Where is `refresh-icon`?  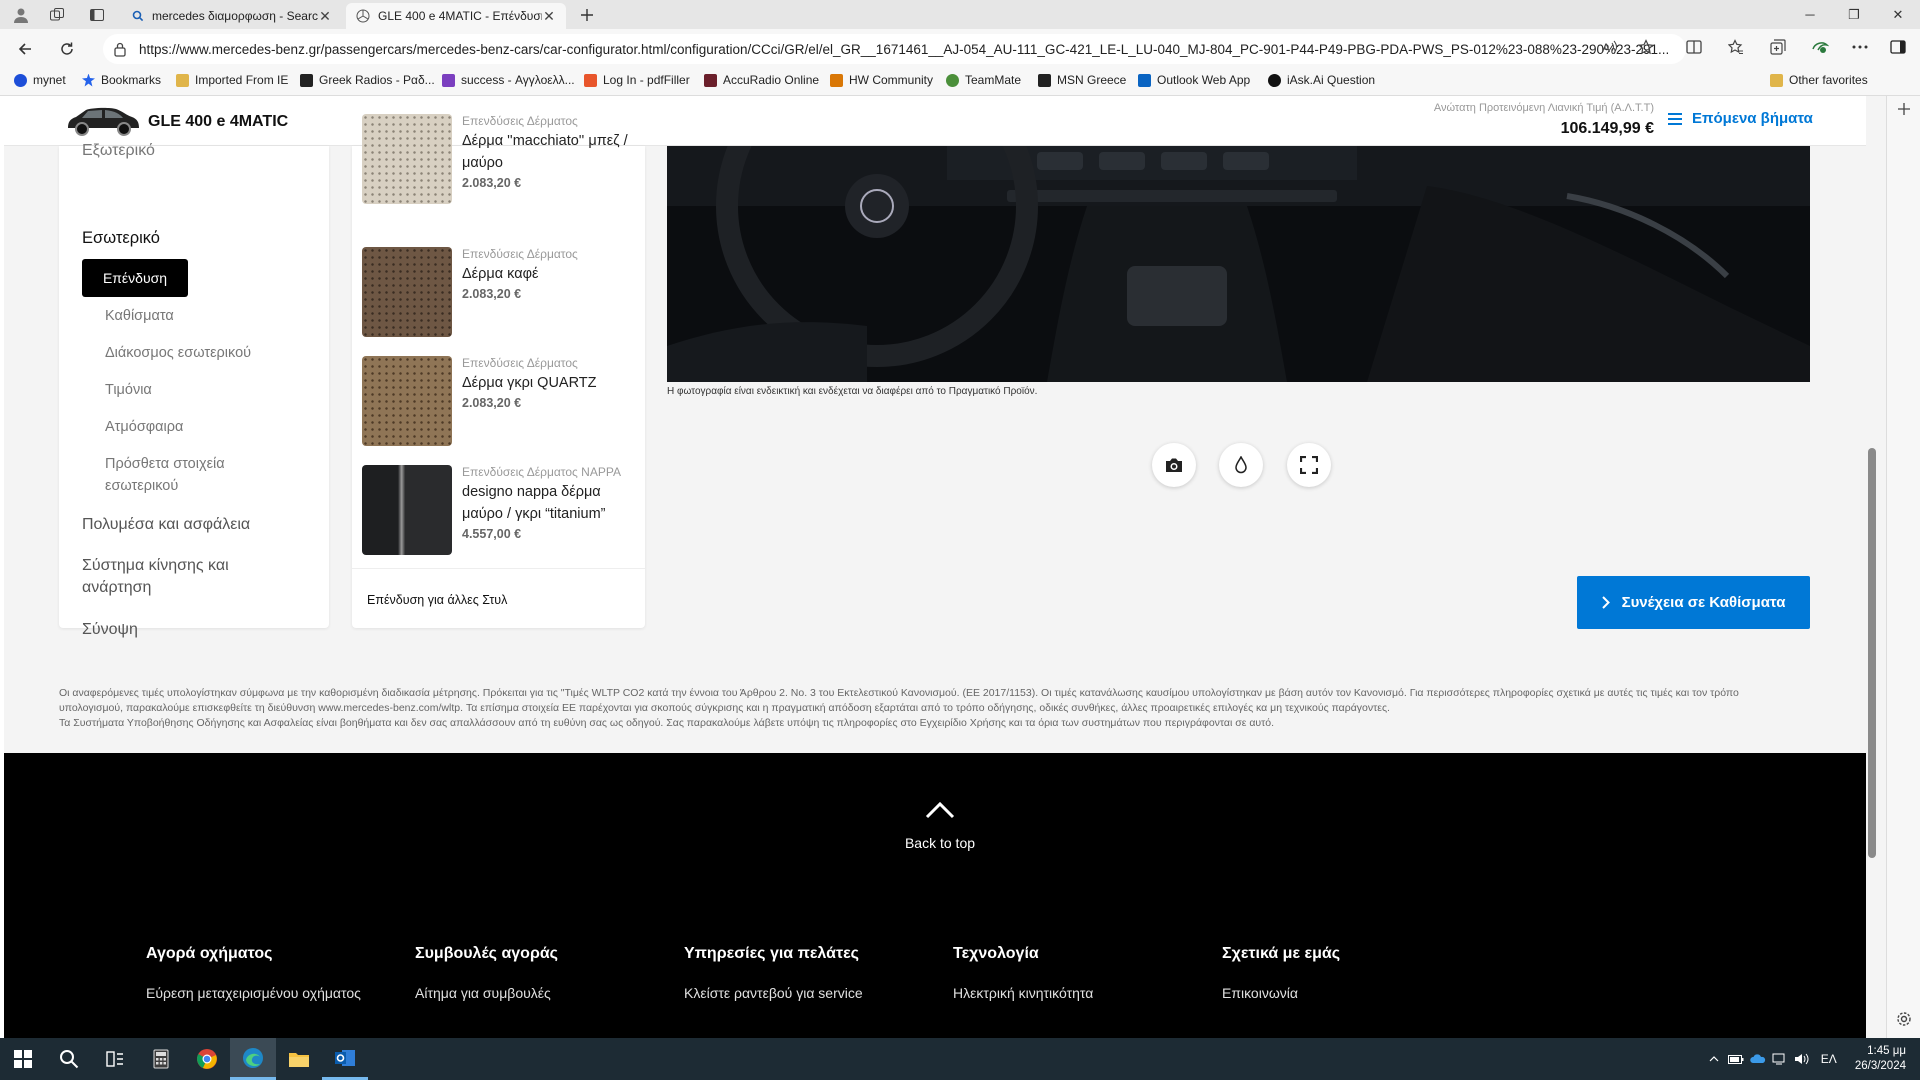 refresh-icon is located at coordinates (67, 49).